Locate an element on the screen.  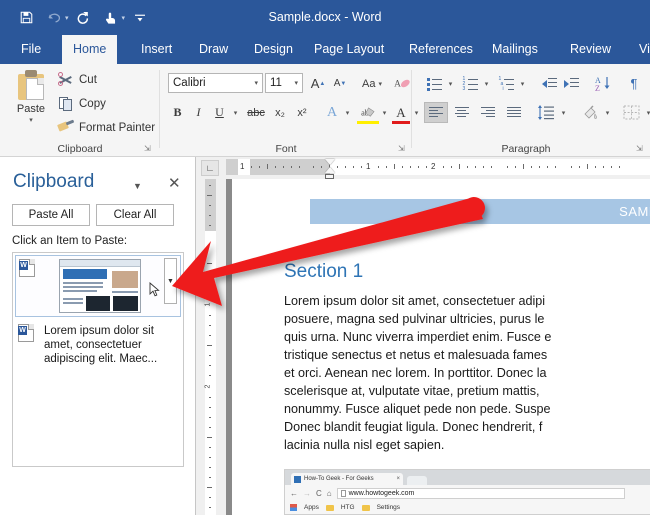
paragraph-dialog-launcher-icon: ⇲ is located at coordinates (641, 149).